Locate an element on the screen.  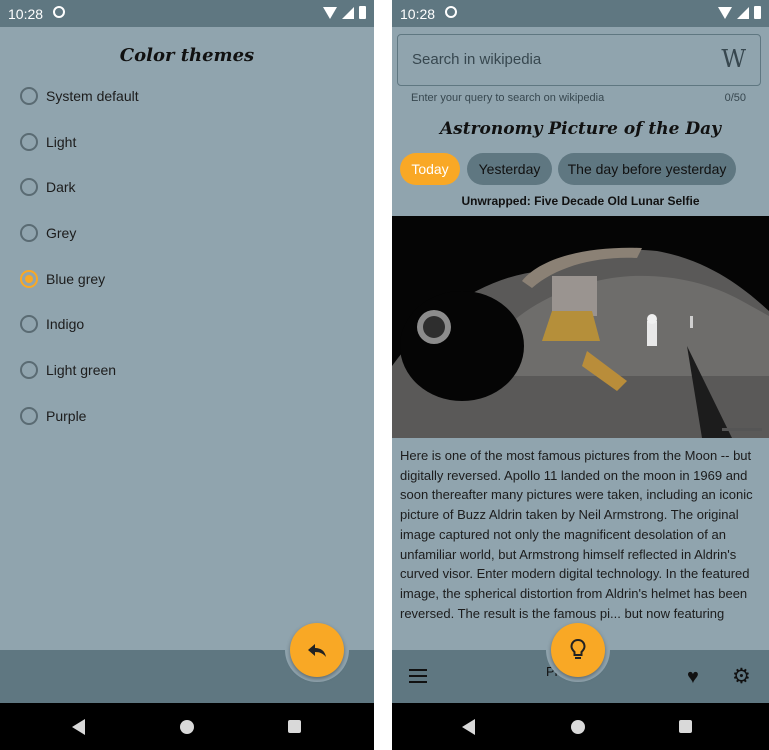
reply-icon is located at coordinates (317, 650).